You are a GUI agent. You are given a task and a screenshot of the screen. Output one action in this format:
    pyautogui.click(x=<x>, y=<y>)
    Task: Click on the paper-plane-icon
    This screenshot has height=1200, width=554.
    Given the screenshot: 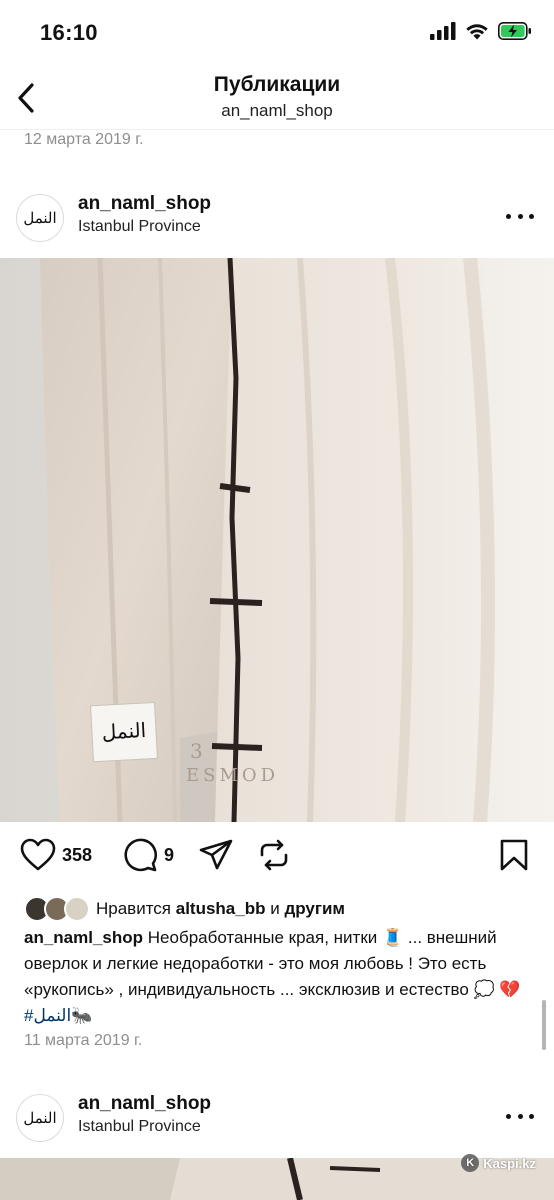 What is the action you would take?
    pyautogui.click(x=216, y=854)
    